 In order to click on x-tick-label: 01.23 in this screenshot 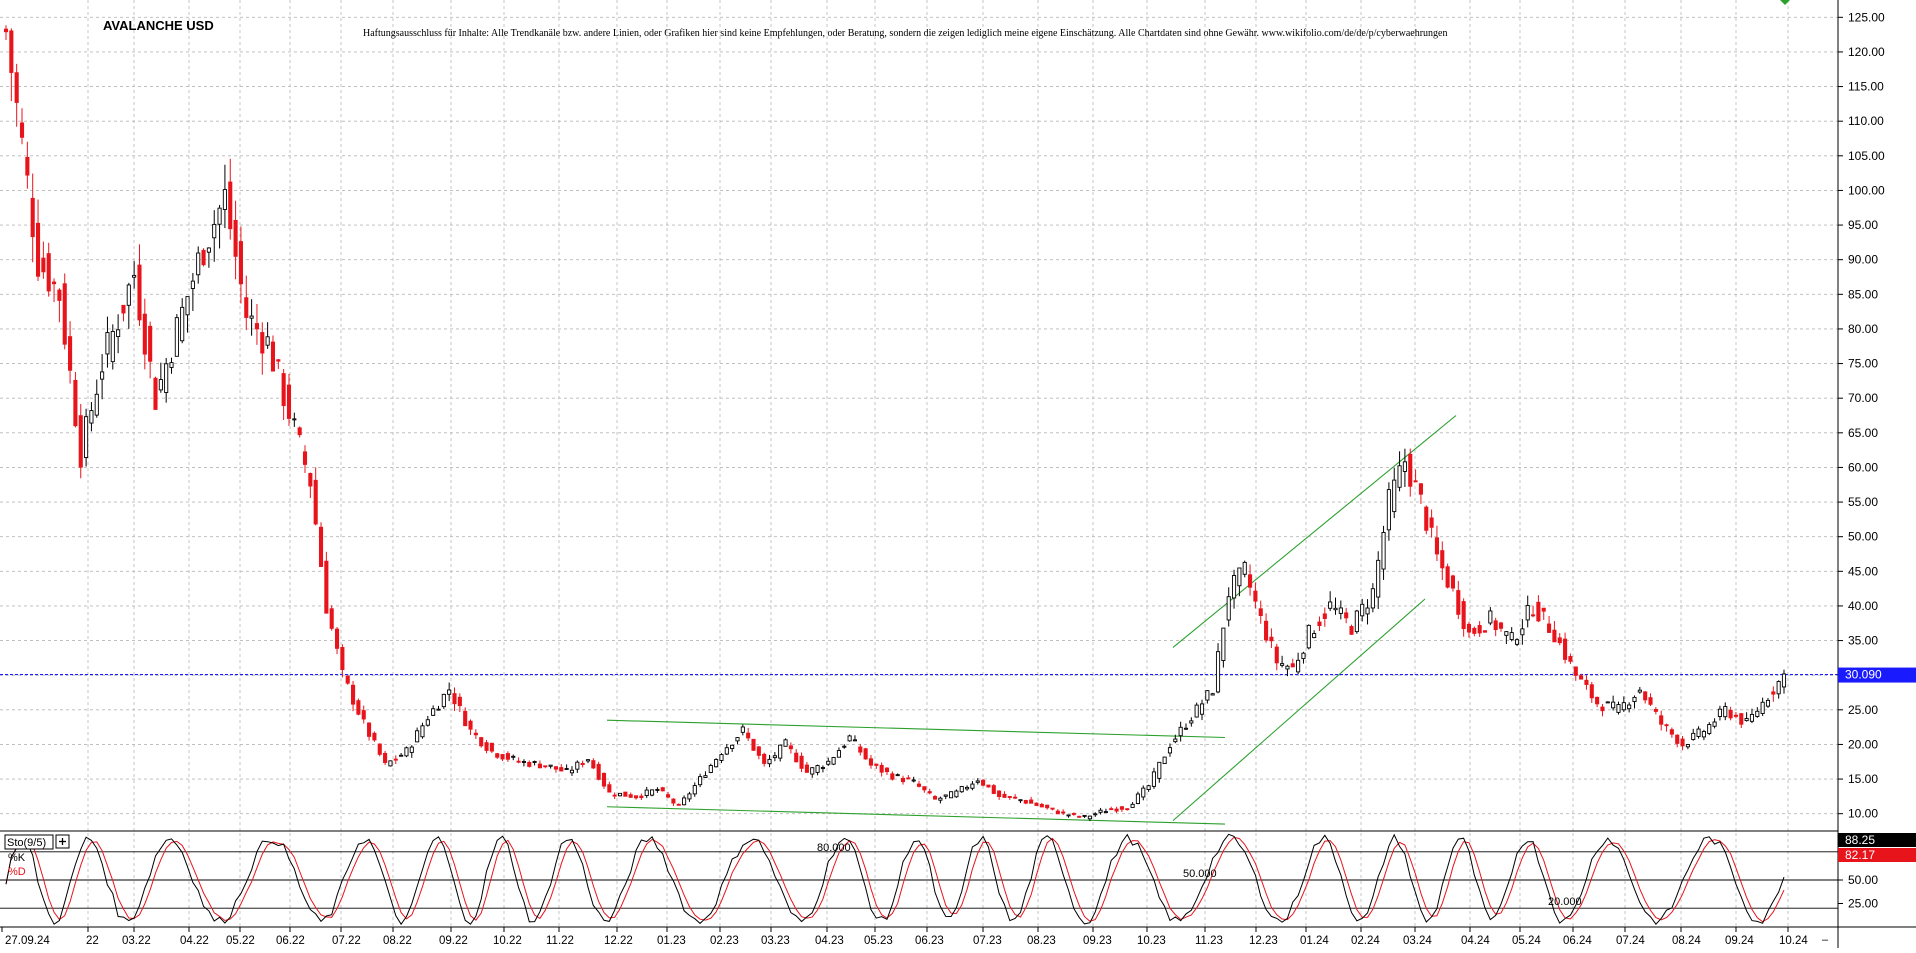, I will do `click(671, 941)`.